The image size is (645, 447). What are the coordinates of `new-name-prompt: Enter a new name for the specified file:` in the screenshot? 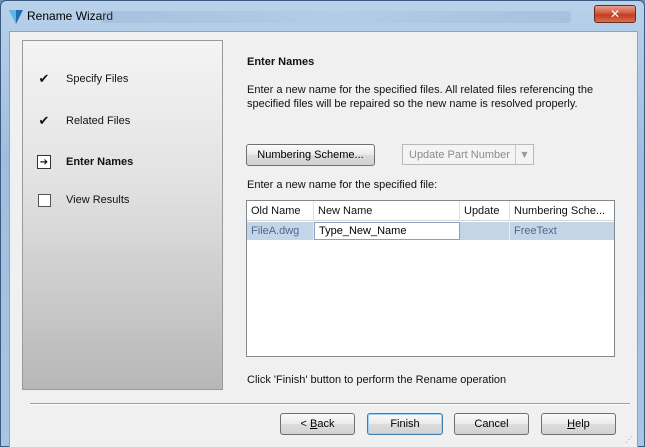 It's located at (342, 185).